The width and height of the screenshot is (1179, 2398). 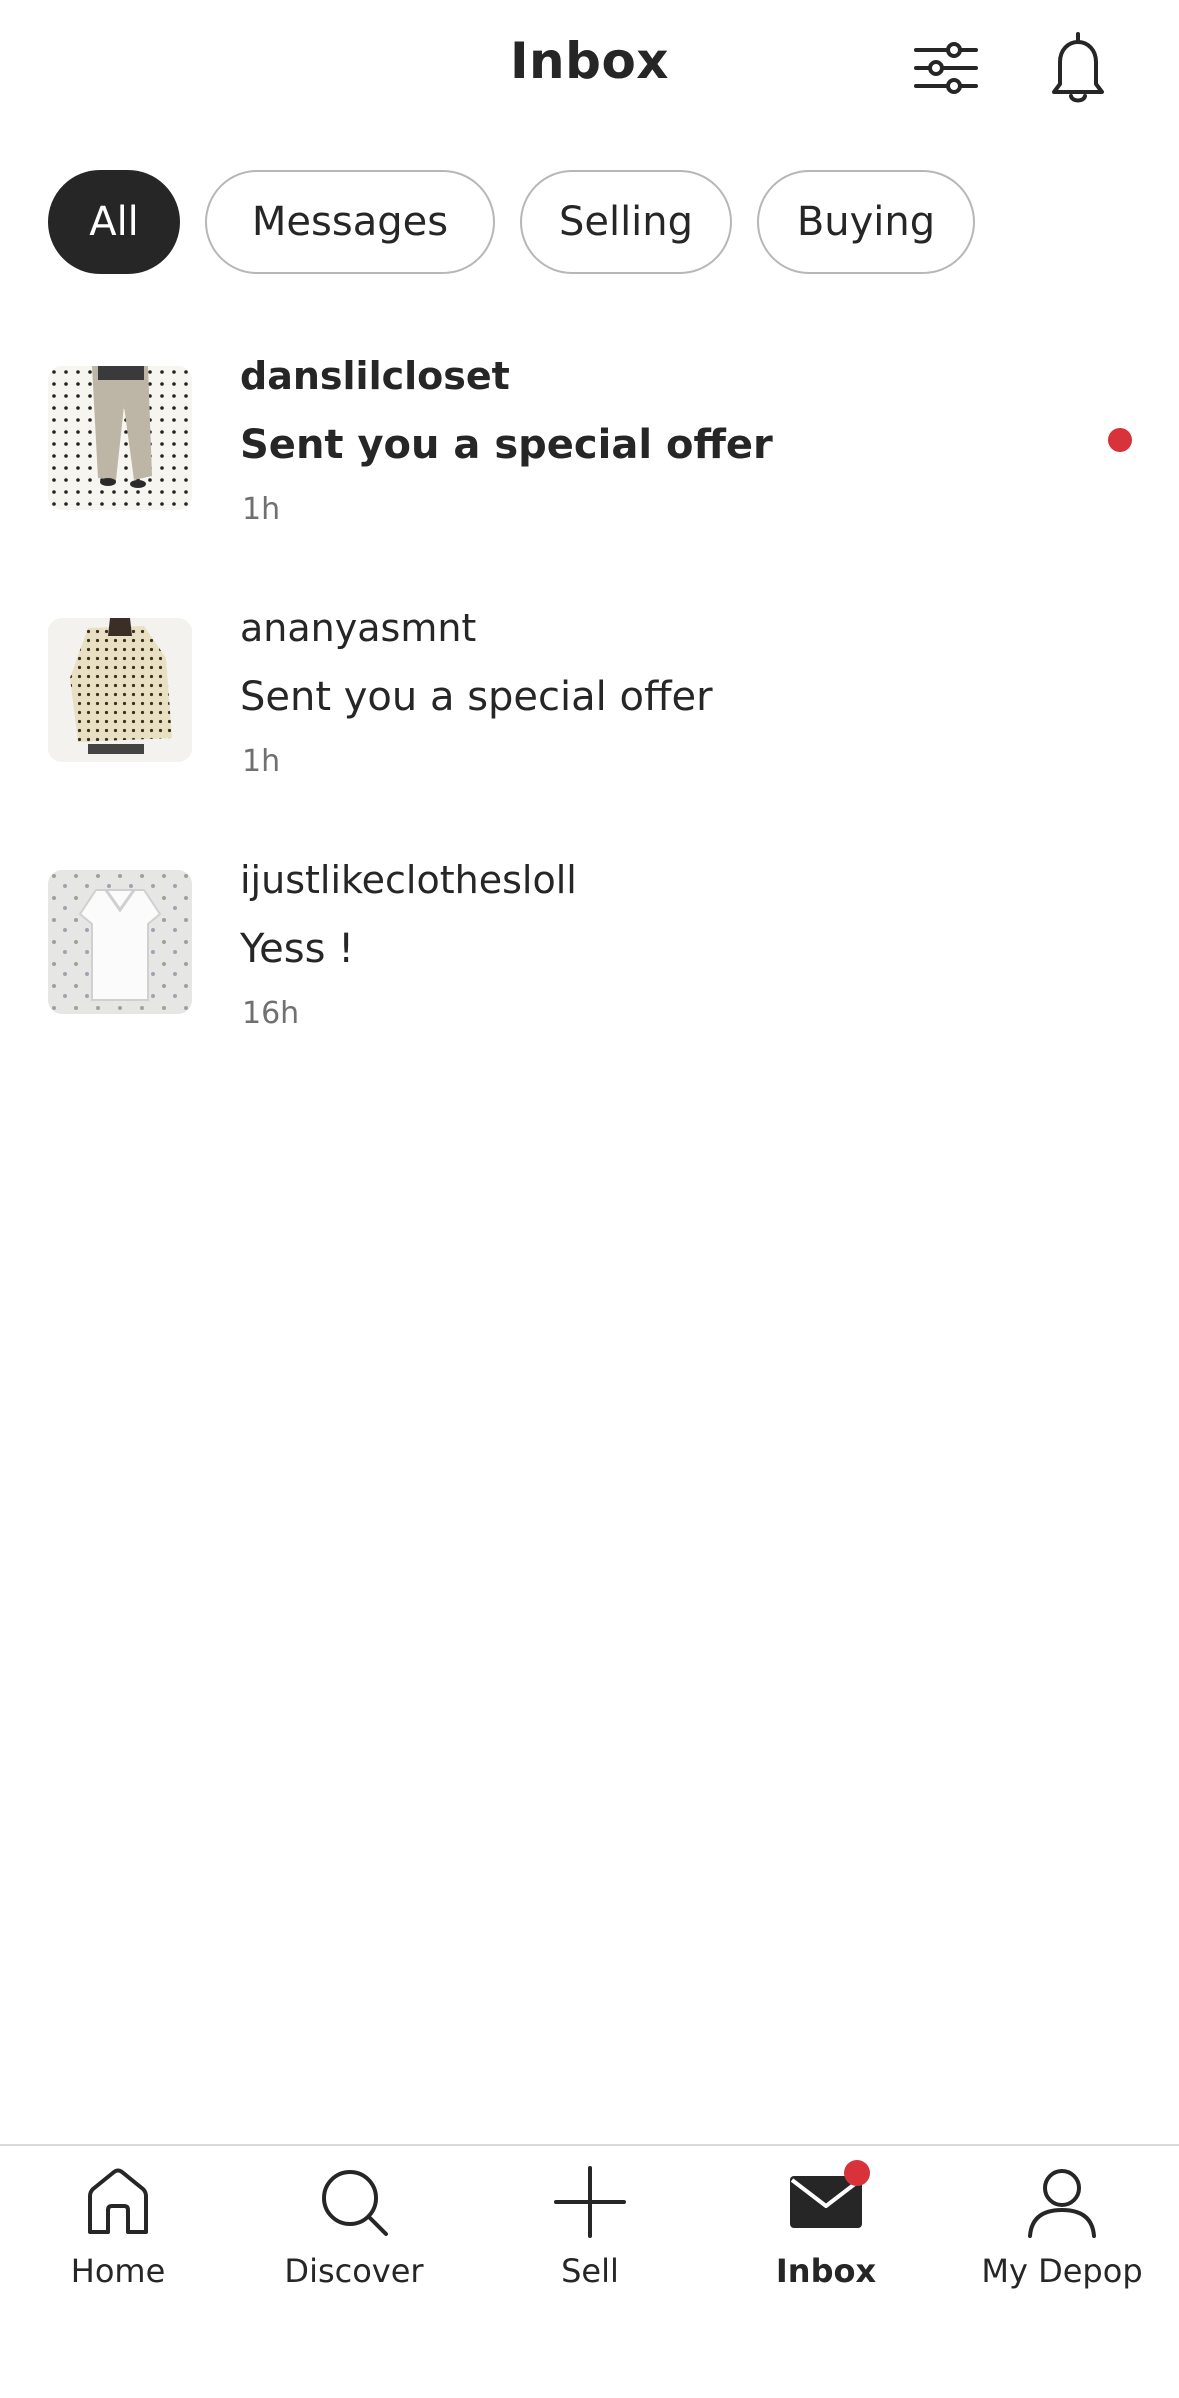 I want to click on unread-indicator, so click(x=1120, y=440).